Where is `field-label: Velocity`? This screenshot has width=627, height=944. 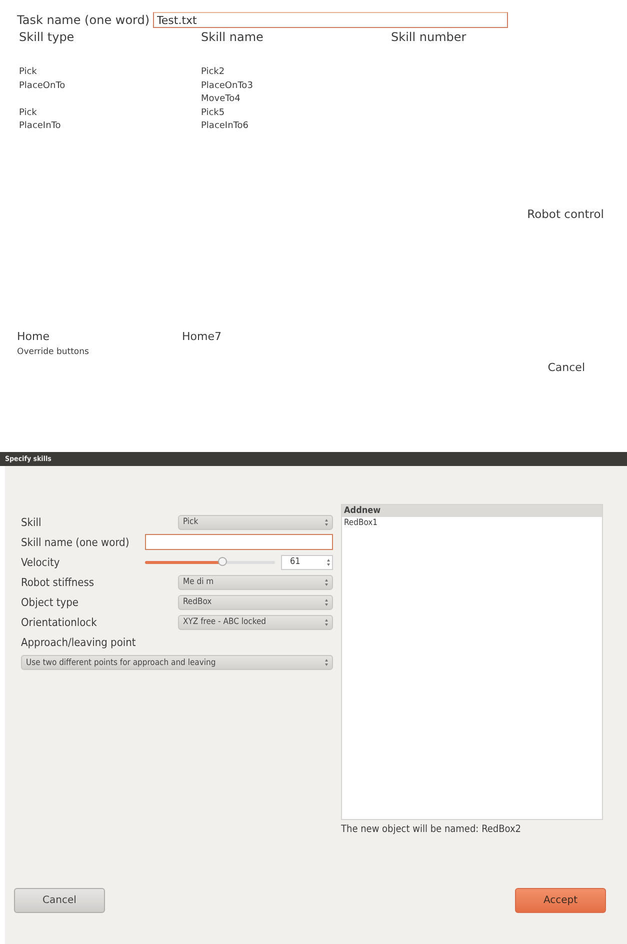 field-label: Velocity is located at coordinates (40, 562).